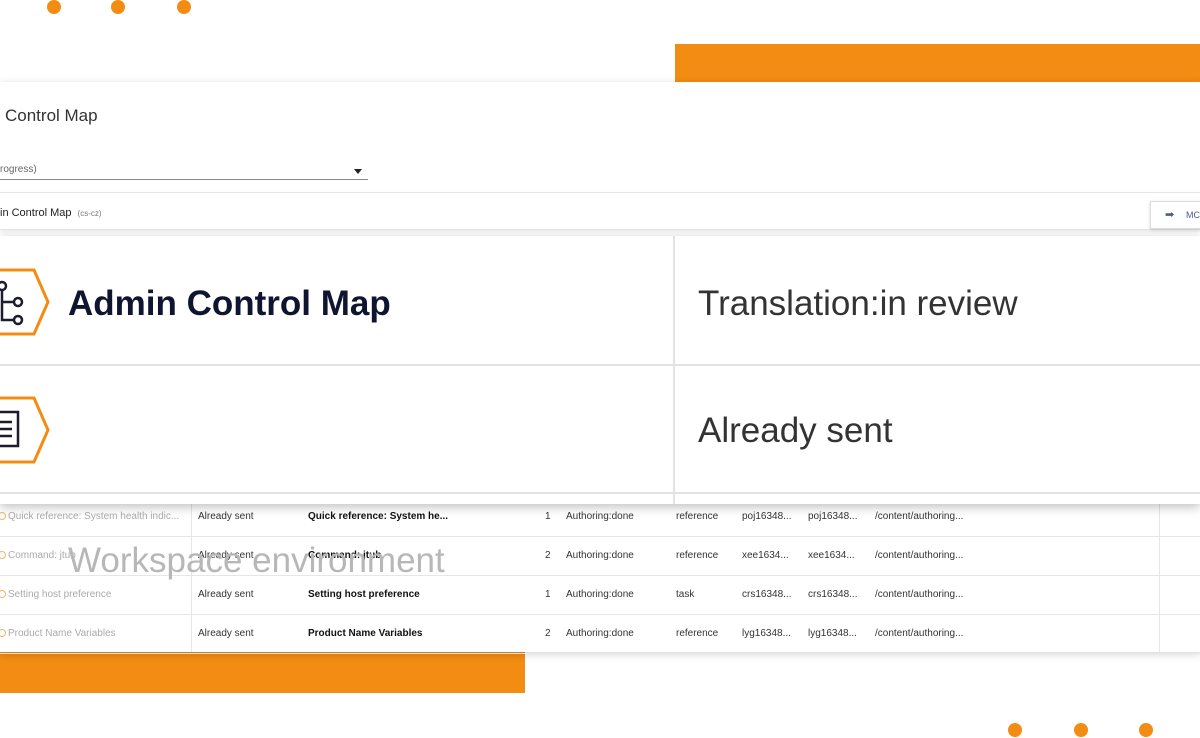  What do you see at coordinates (58, 633) in the screenshot?
I see `row-title: Product Name Variables` at bounding box center [58, 633].